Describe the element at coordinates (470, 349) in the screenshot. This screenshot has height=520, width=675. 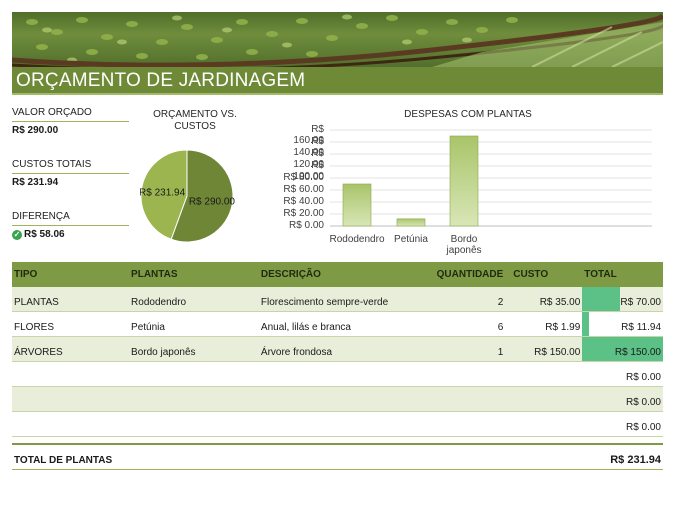
I see `cell-quantidade: 1` at that location.